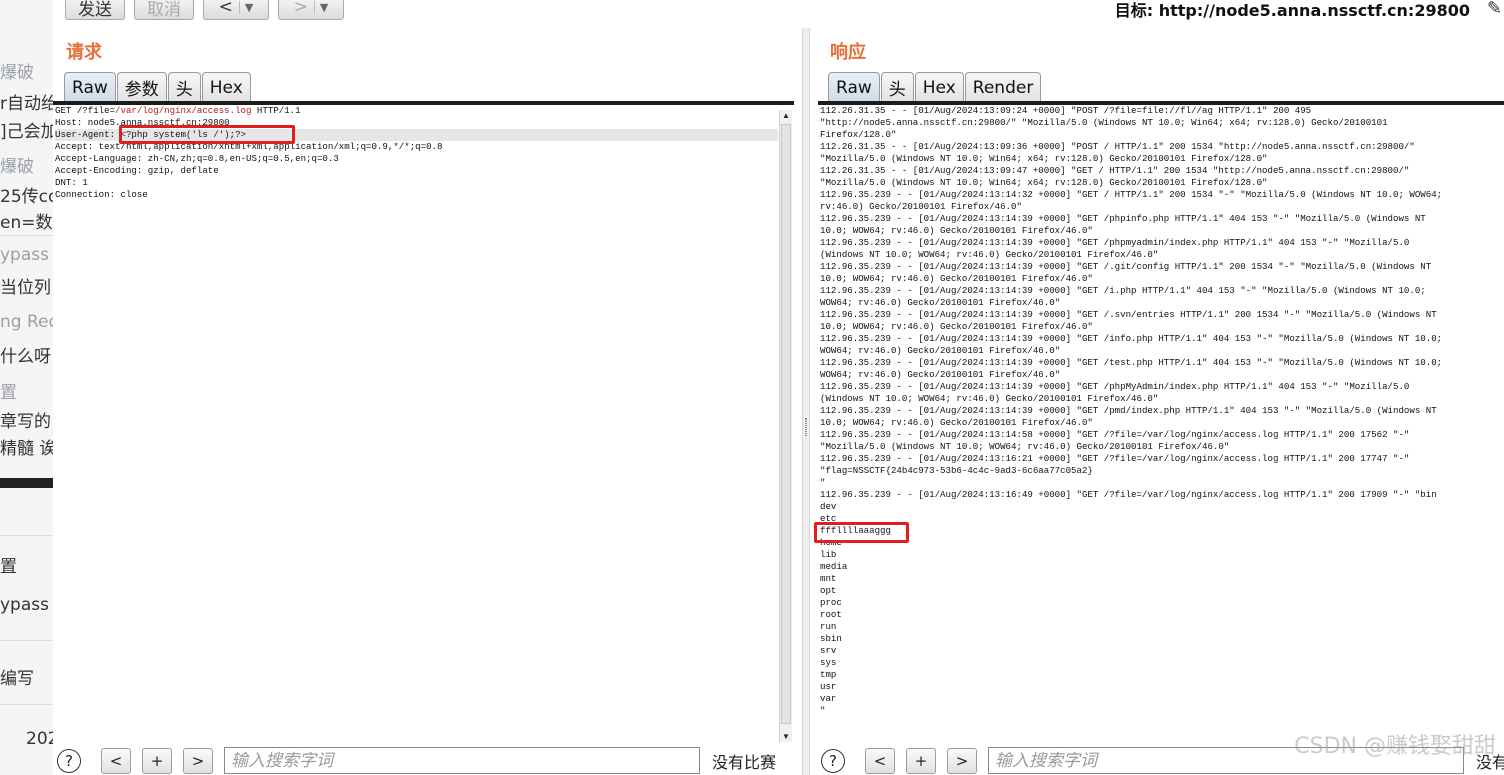 The height and width of the screenshot is (775, 1504). Describe the element at coordinates (416, 183) in the screenshot. I see `request-line: DNT: 1` at that location.